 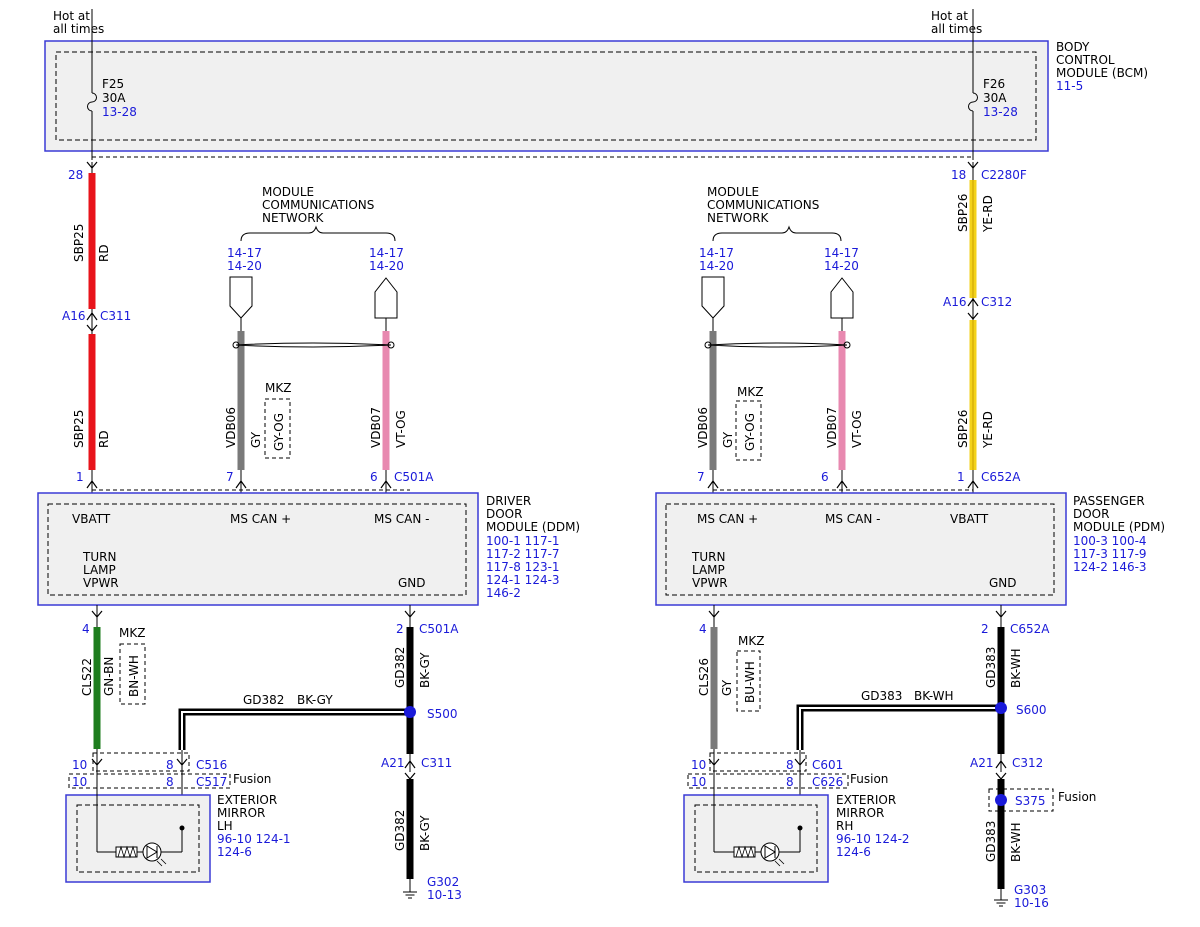 I want to click on connector-c601: C601, so click(x=827, y=765).